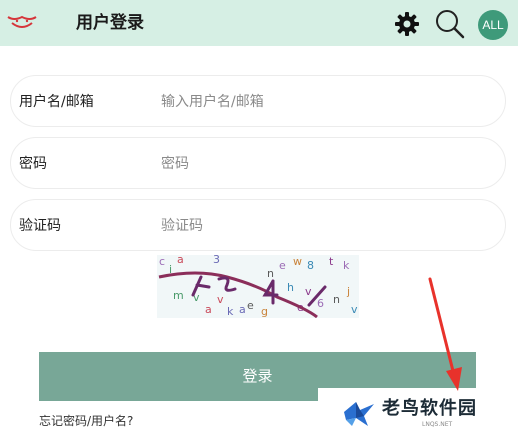 This screenshot has width=518, height=438. What do you see at coordinates (40, 226) in the screenshot?
I see `captcha-label: 验证码` at bounding box center [40, 226].